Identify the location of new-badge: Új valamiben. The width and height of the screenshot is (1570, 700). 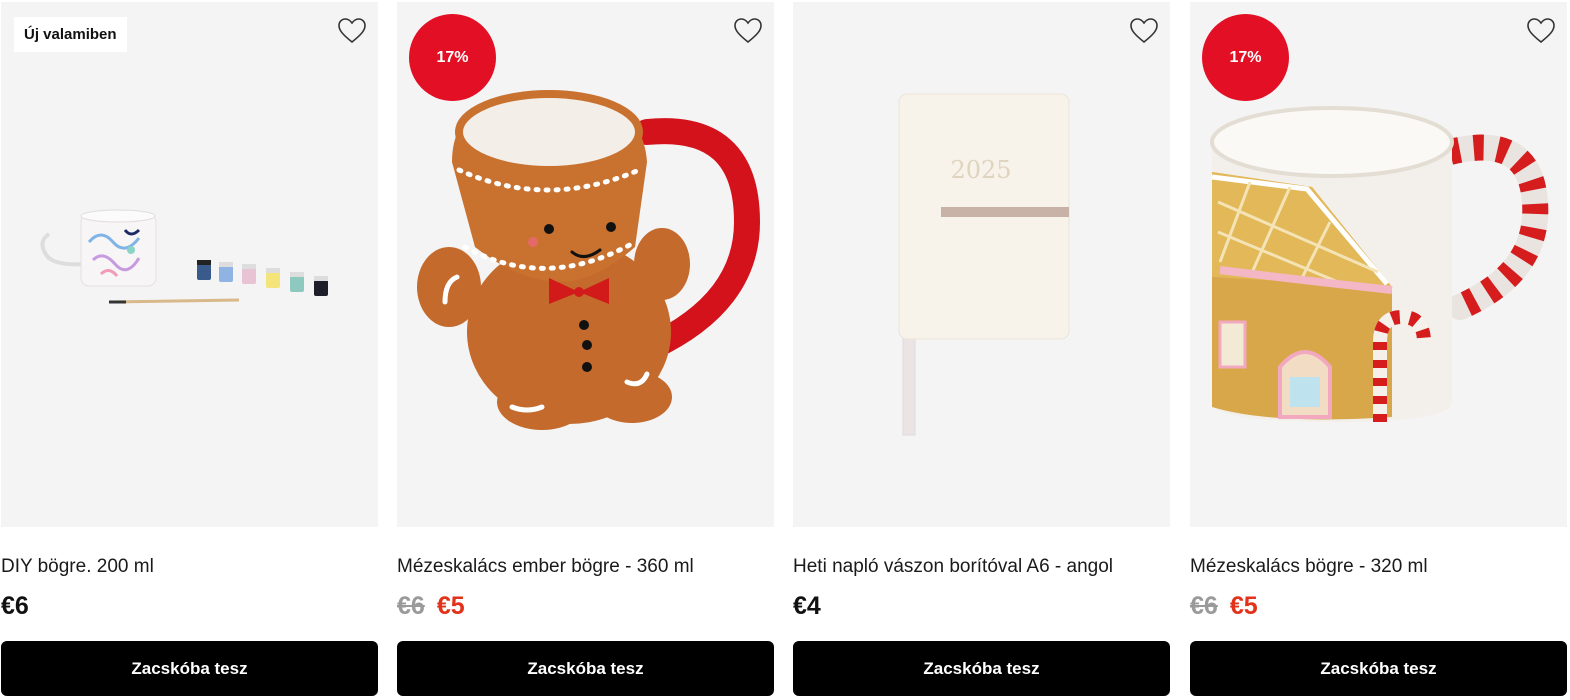
(70, 34).